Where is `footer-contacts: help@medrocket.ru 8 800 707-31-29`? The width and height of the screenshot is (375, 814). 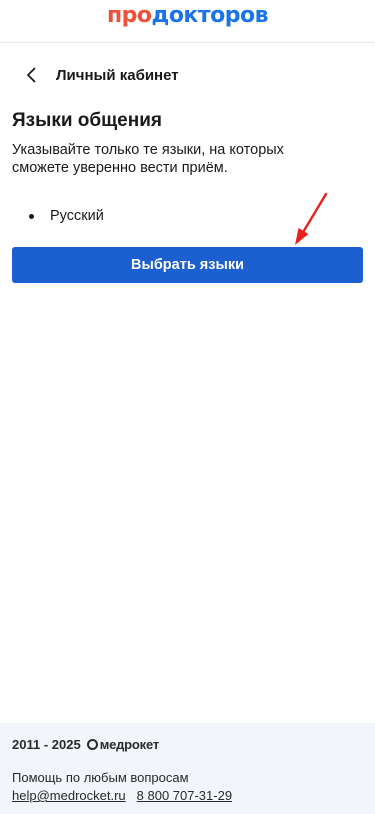
footer-contacts: help@medrocket.ru 8 800 707-31-29 is located at coordinates (122, 795).